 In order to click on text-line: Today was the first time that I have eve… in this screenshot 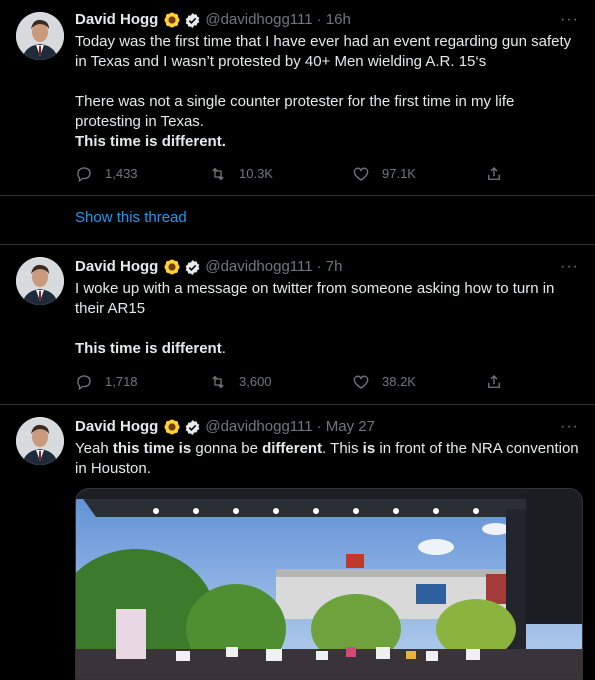, I will do `click(323, 41)`.